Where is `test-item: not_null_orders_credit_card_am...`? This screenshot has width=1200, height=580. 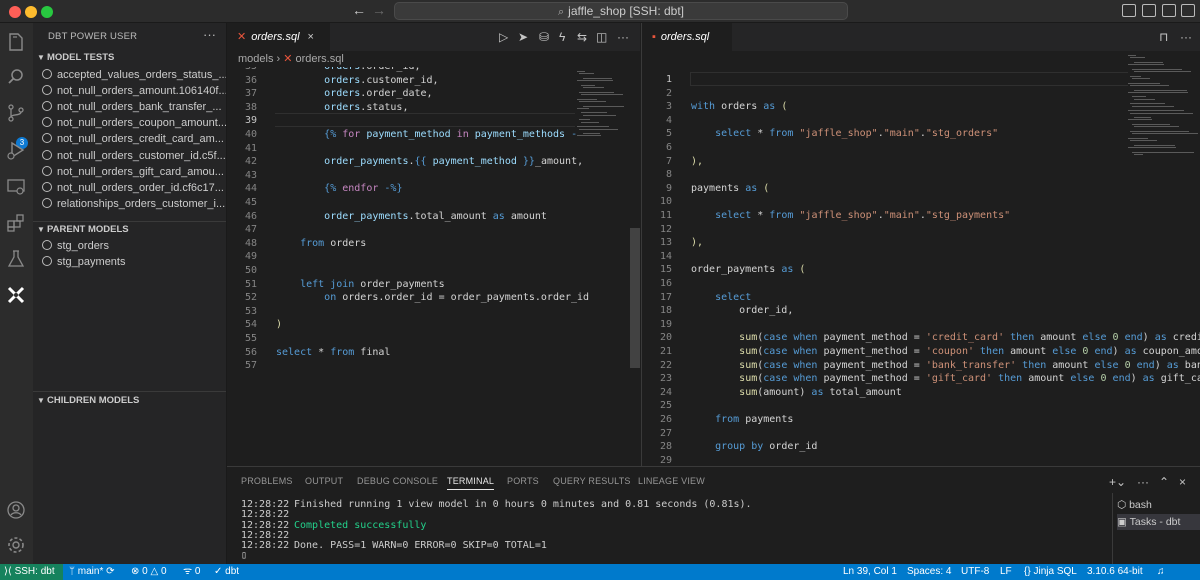
test-item: not_null_orders_credit_card_am... is located at coordinates (129, 139).